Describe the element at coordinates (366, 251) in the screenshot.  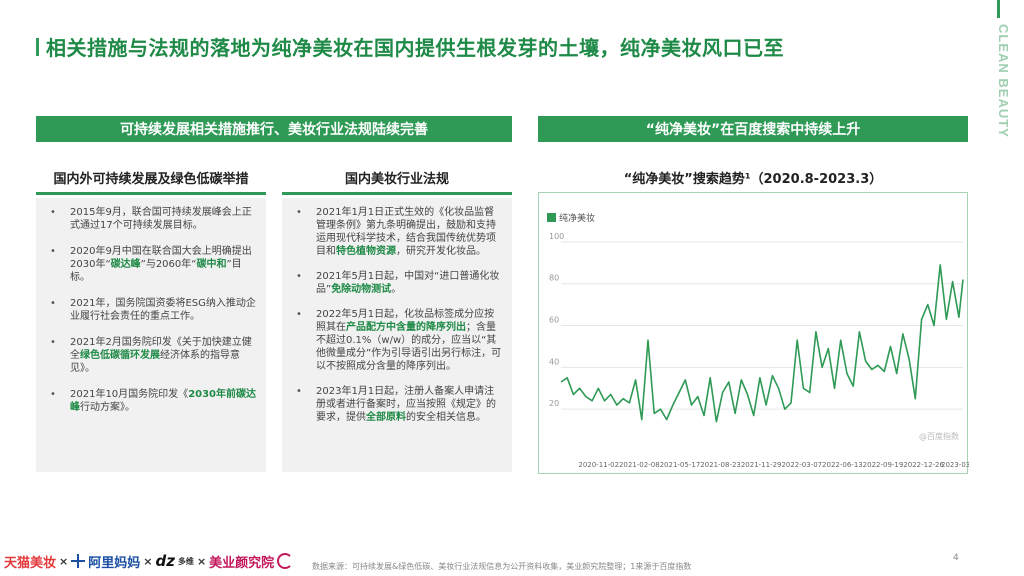
I see `highlight-text: 特色植物资源` at that location.